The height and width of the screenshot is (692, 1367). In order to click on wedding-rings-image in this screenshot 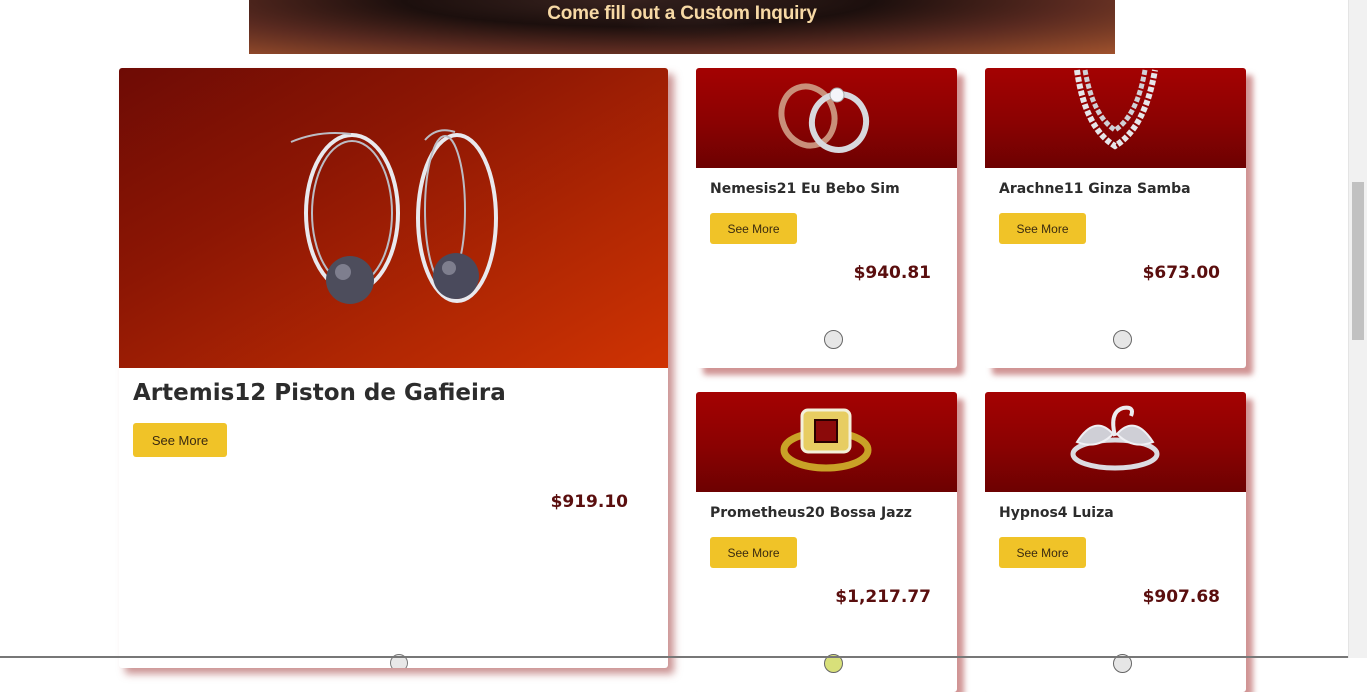, I will do `click(824, 118)`.